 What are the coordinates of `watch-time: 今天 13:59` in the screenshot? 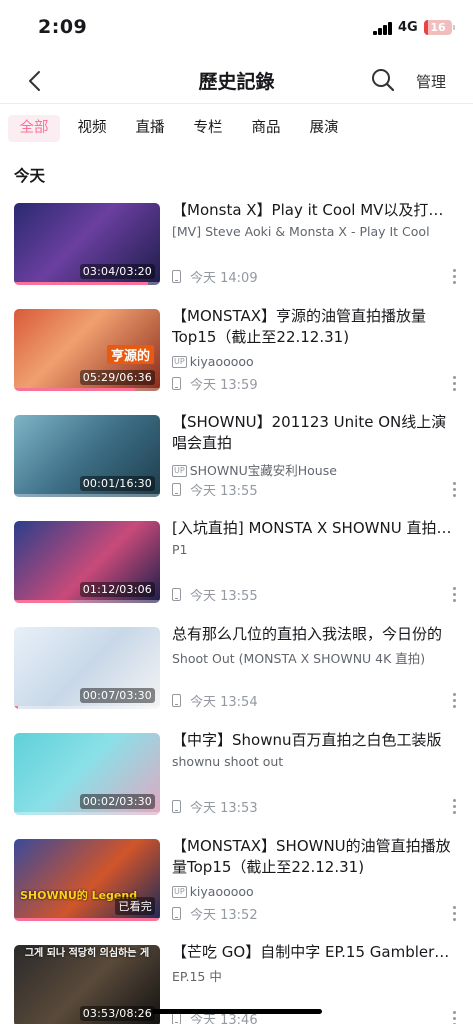 It's located at (215, 383).